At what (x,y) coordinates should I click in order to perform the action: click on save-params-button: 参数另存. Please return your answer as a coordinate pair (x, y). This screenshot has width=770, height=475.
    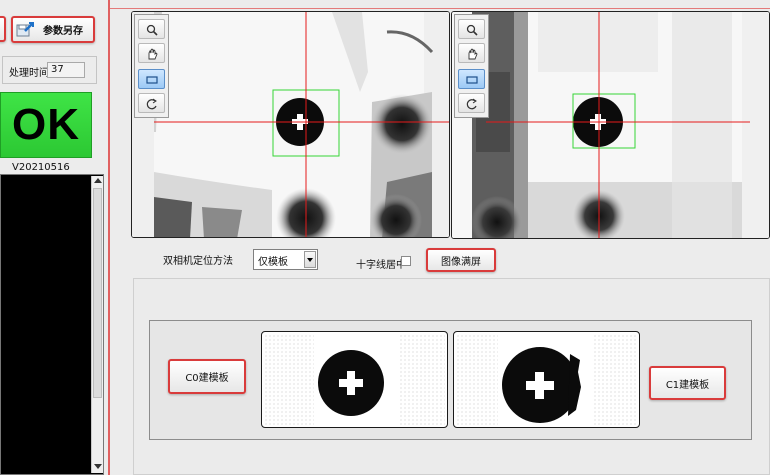
    Looking at the image, I should click on (53, 29).